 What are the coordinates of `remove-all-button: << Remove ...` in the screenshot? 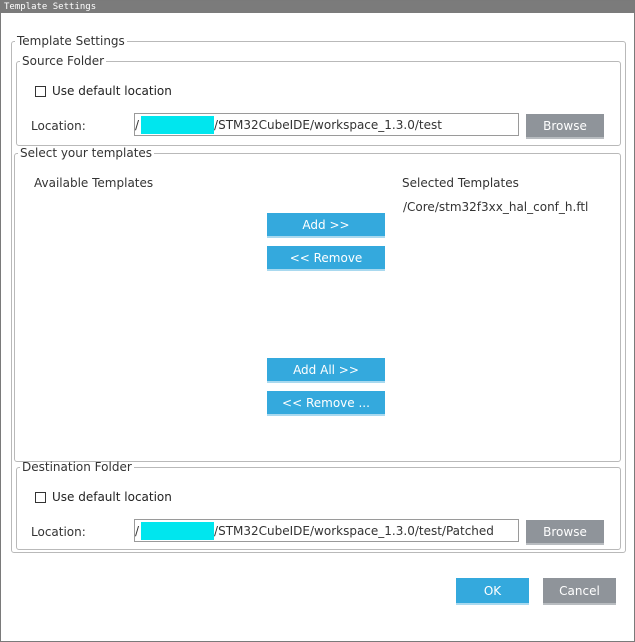 It's located at (326, 403).